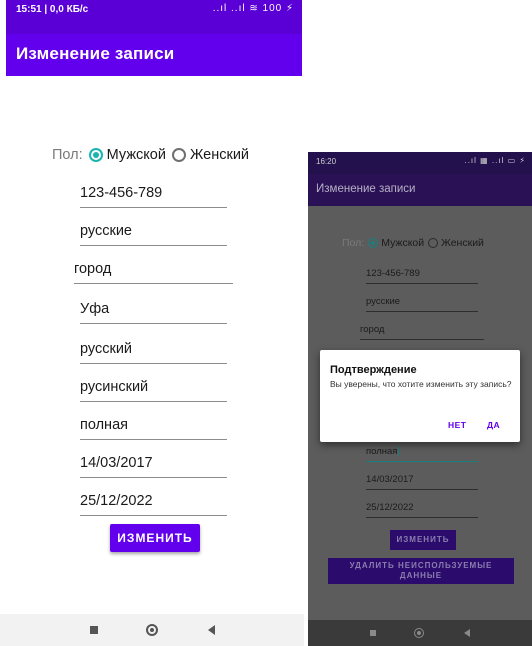 This screenshot has width=532, height=646. I want to click on dialog-title: Подтверждение, so click(373, 370).